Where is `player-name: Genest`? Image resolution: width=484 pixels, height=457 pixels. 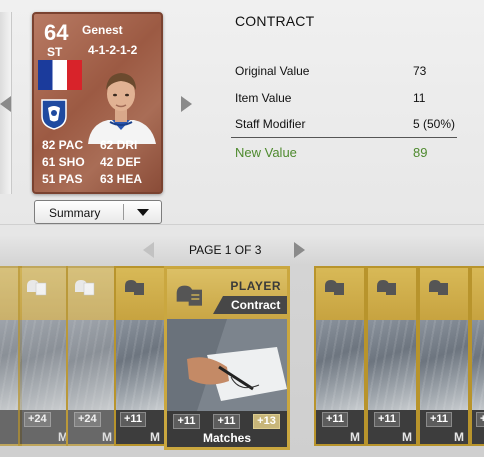 player-name: Genest is located at coordinates (102, 30).